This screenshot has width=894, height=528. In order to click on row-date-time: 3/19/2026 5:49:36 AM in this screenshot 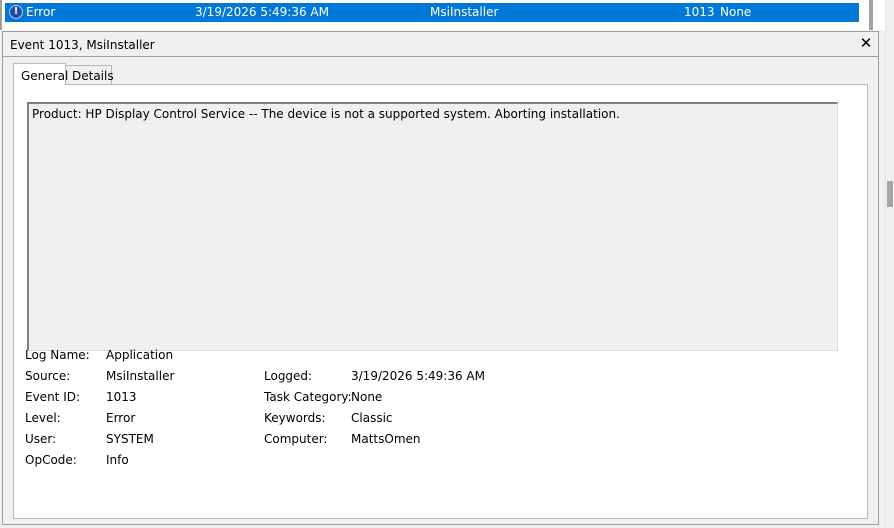, I will do `click(262, 12)`.